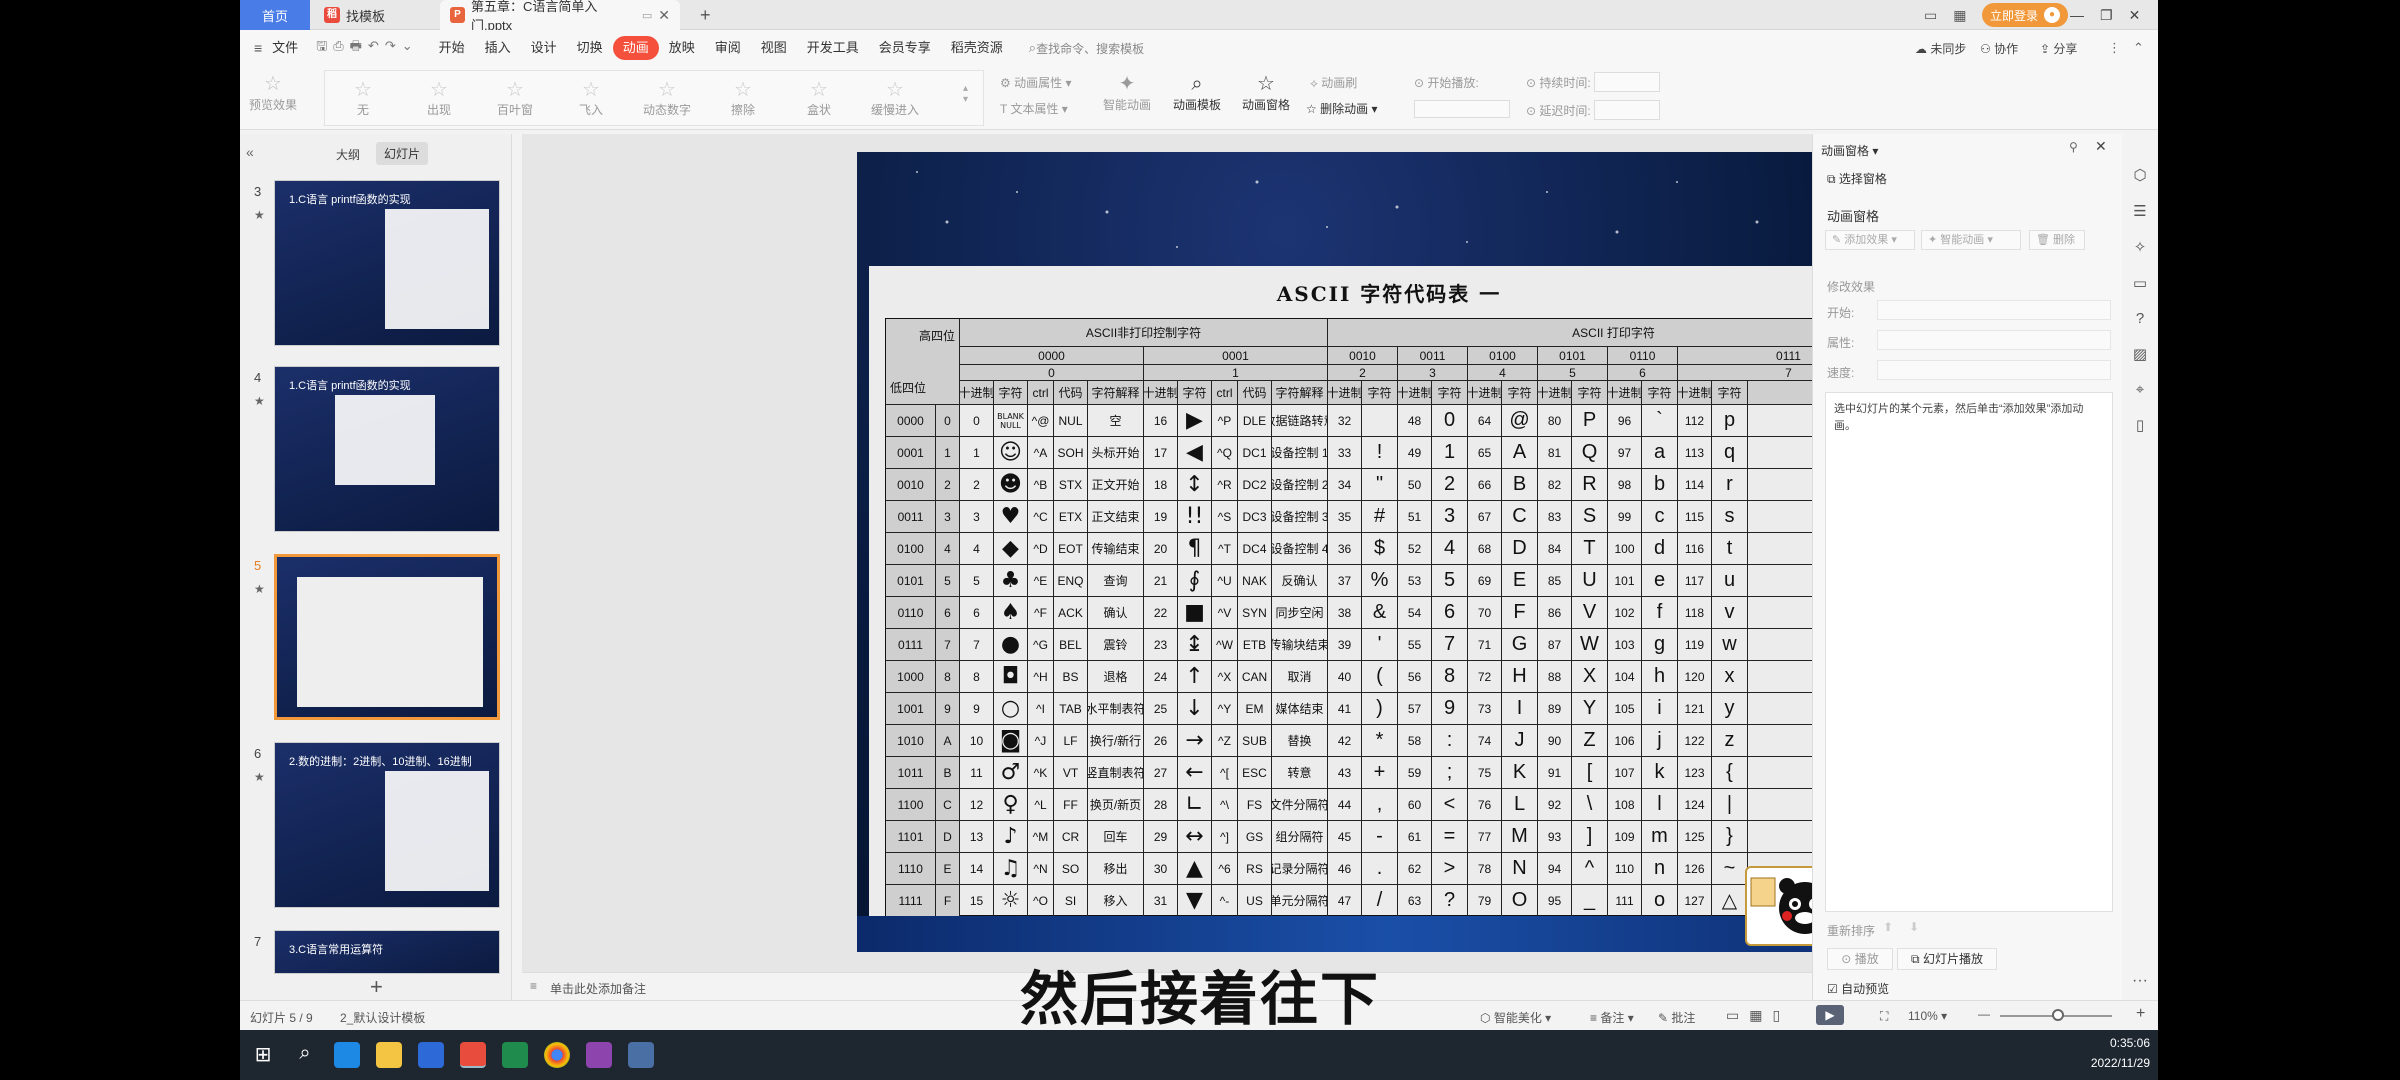 The image size is (2400, 1080). Describe the element at coordinates (1266, 92) in the screenshot. I see `anim-pane-button: ☆ 动画窗格` at that location.